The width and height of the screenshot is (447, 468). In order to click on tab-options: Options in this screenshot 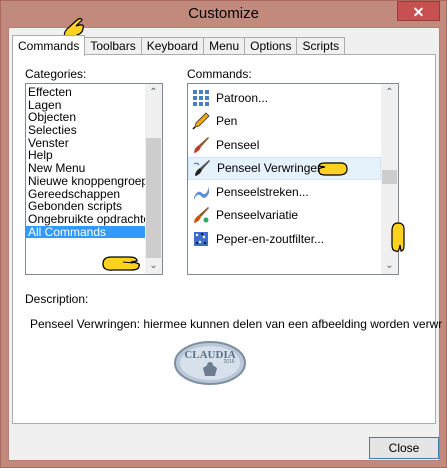, I will do `click(271, 46)`.